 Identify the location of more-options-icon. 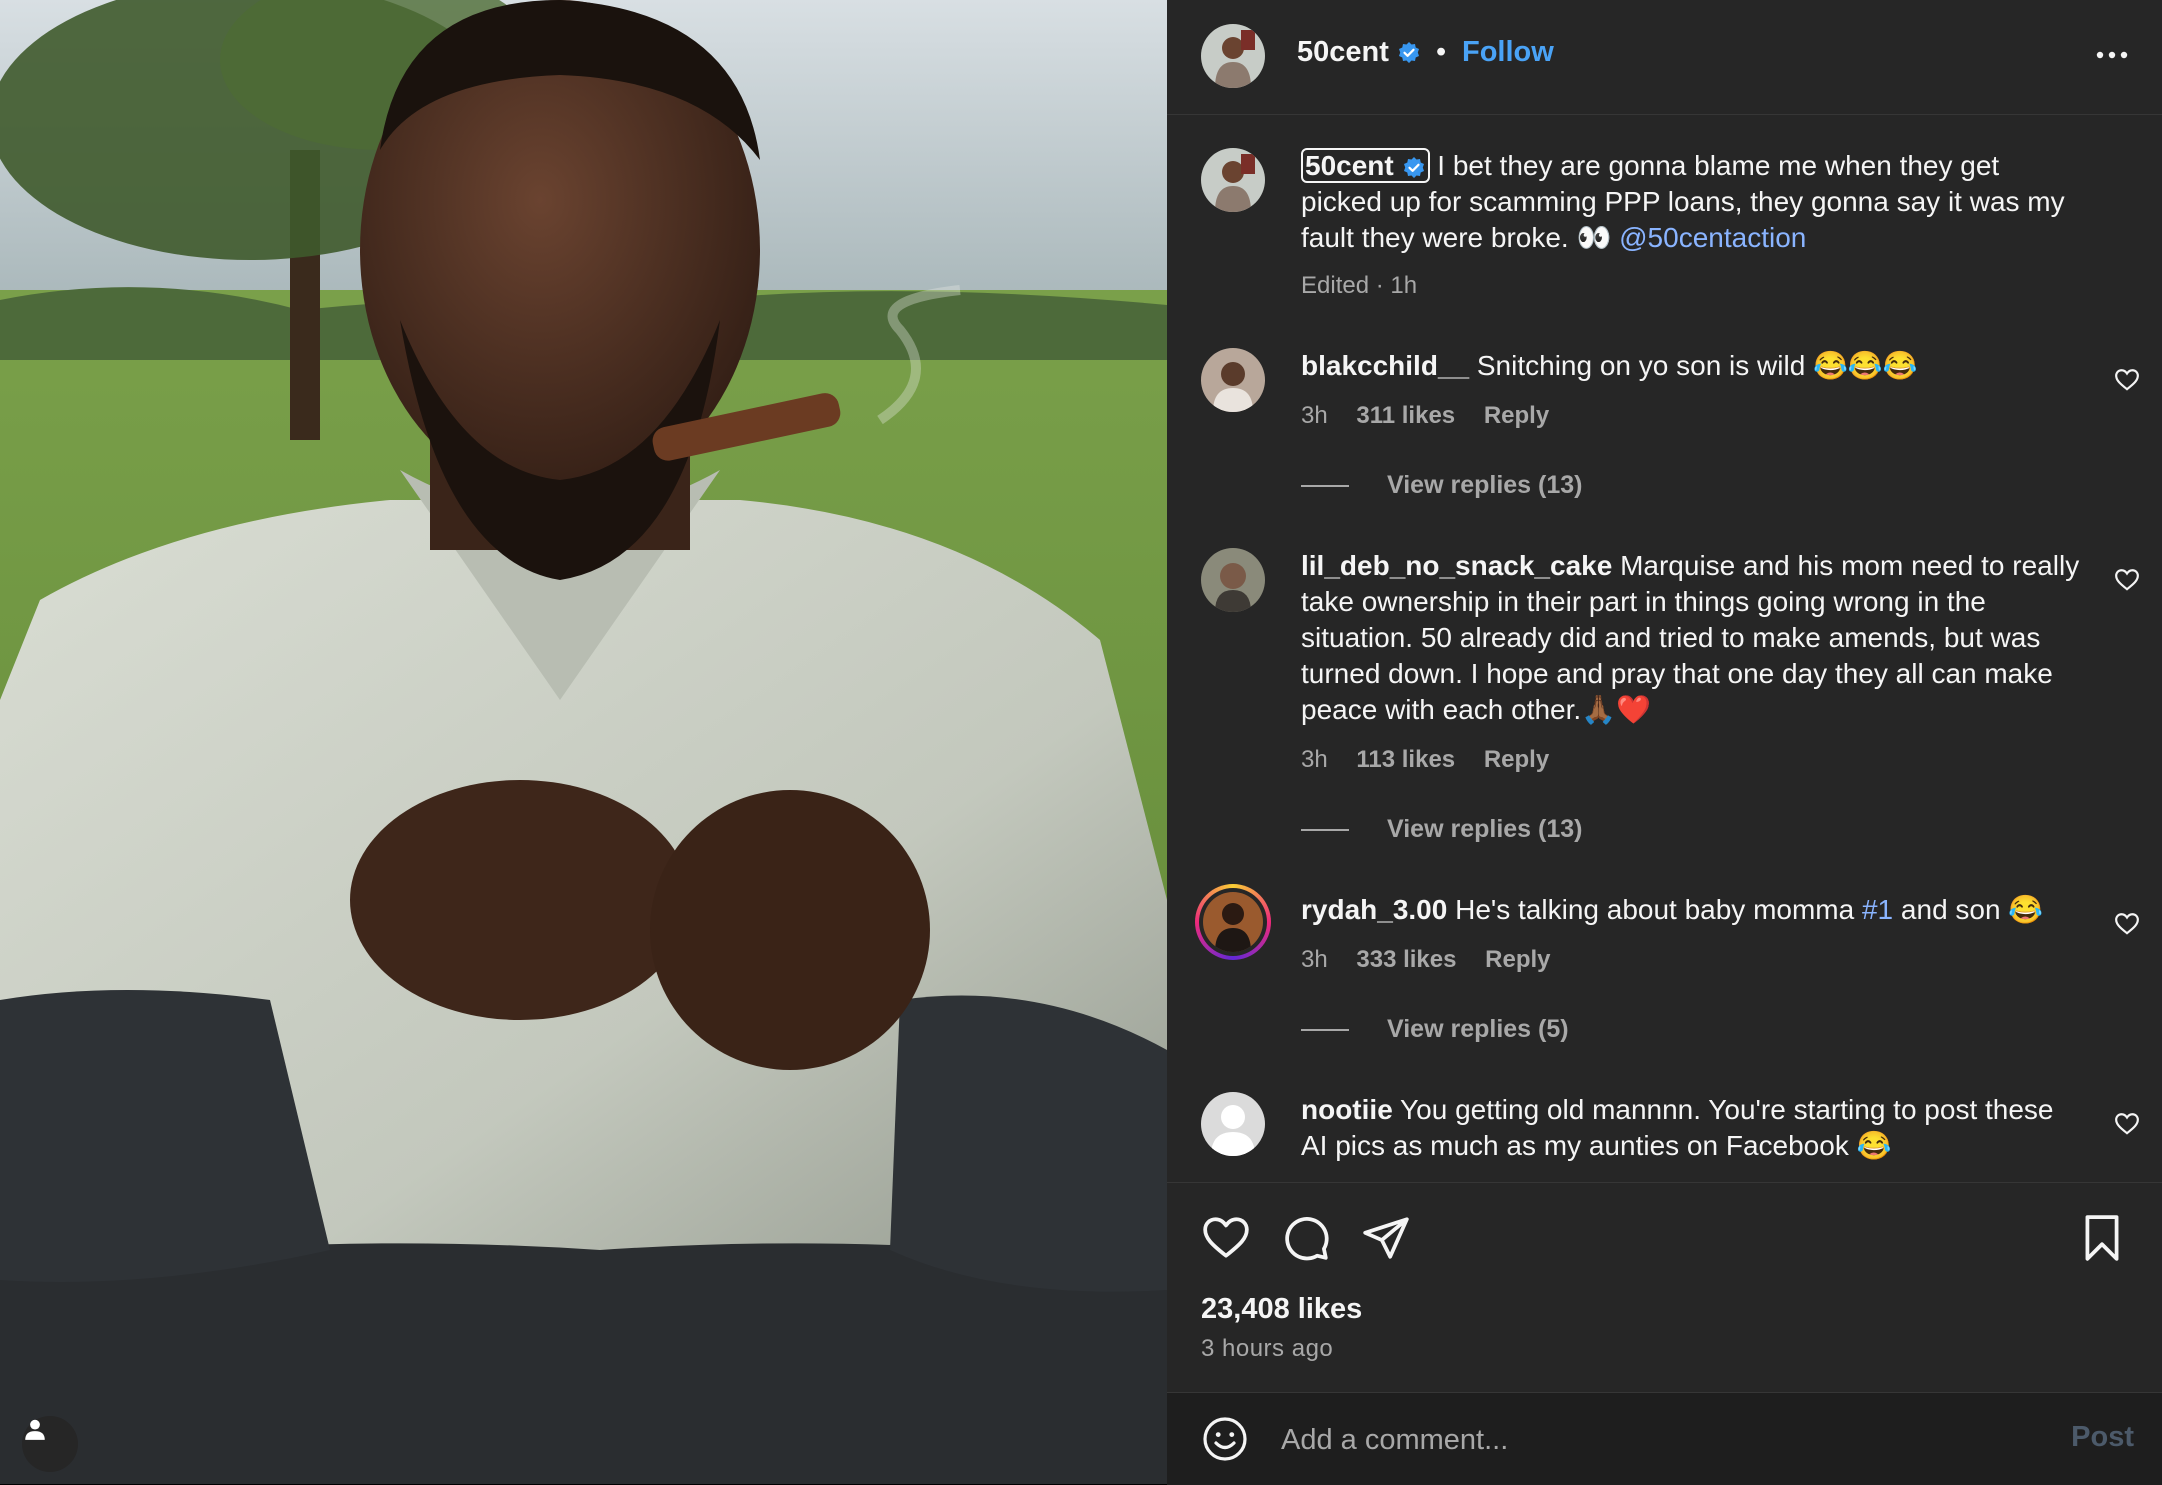
(2112, 55).